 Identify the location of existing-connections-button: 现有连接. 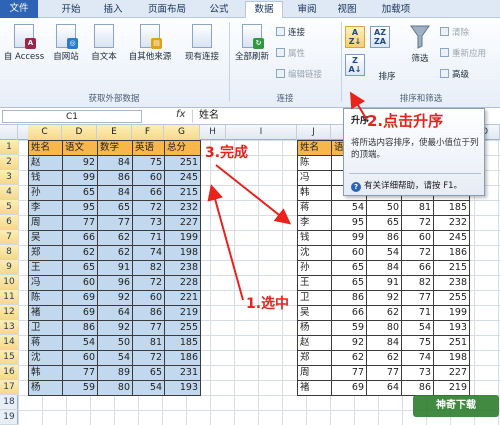
(202, 43).